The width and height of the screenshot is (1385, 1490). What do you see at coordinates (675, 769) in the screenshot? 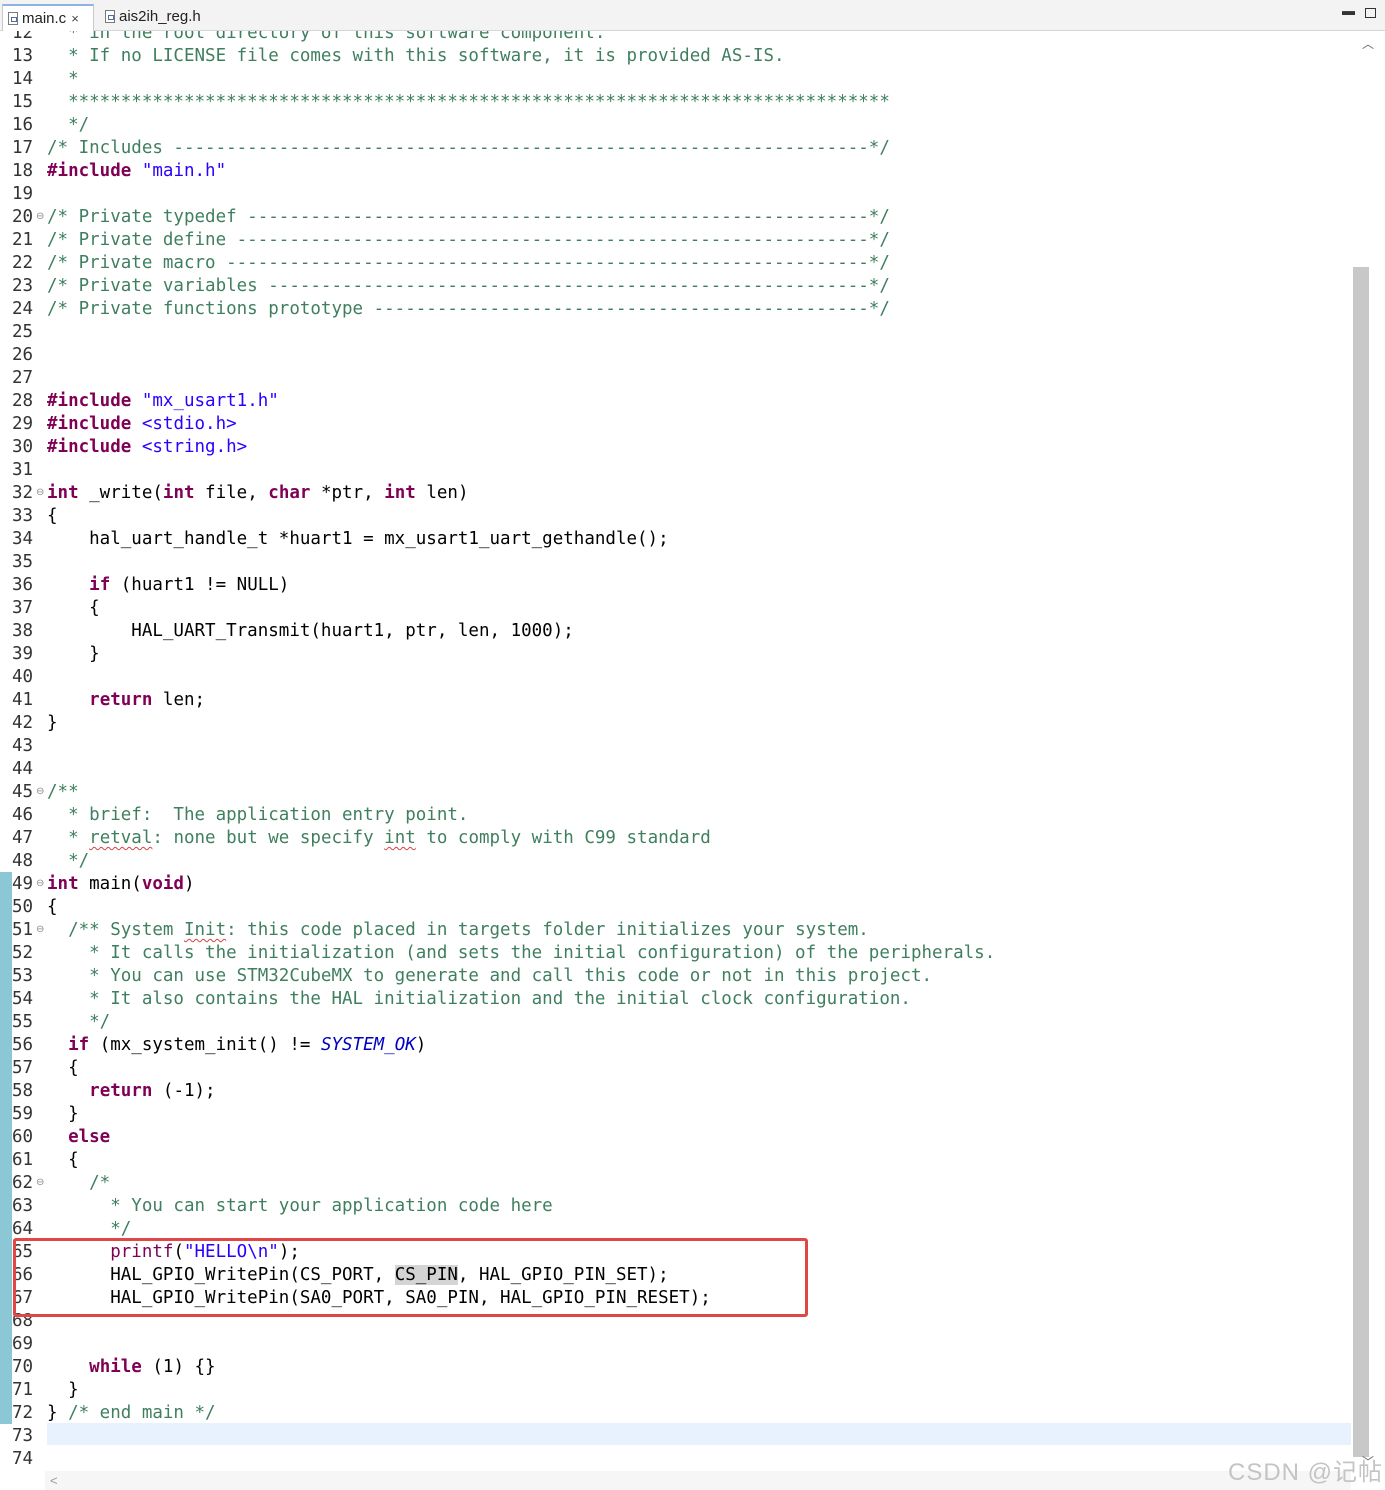
I see `code-line: 44` at bounding box center [675, 769].